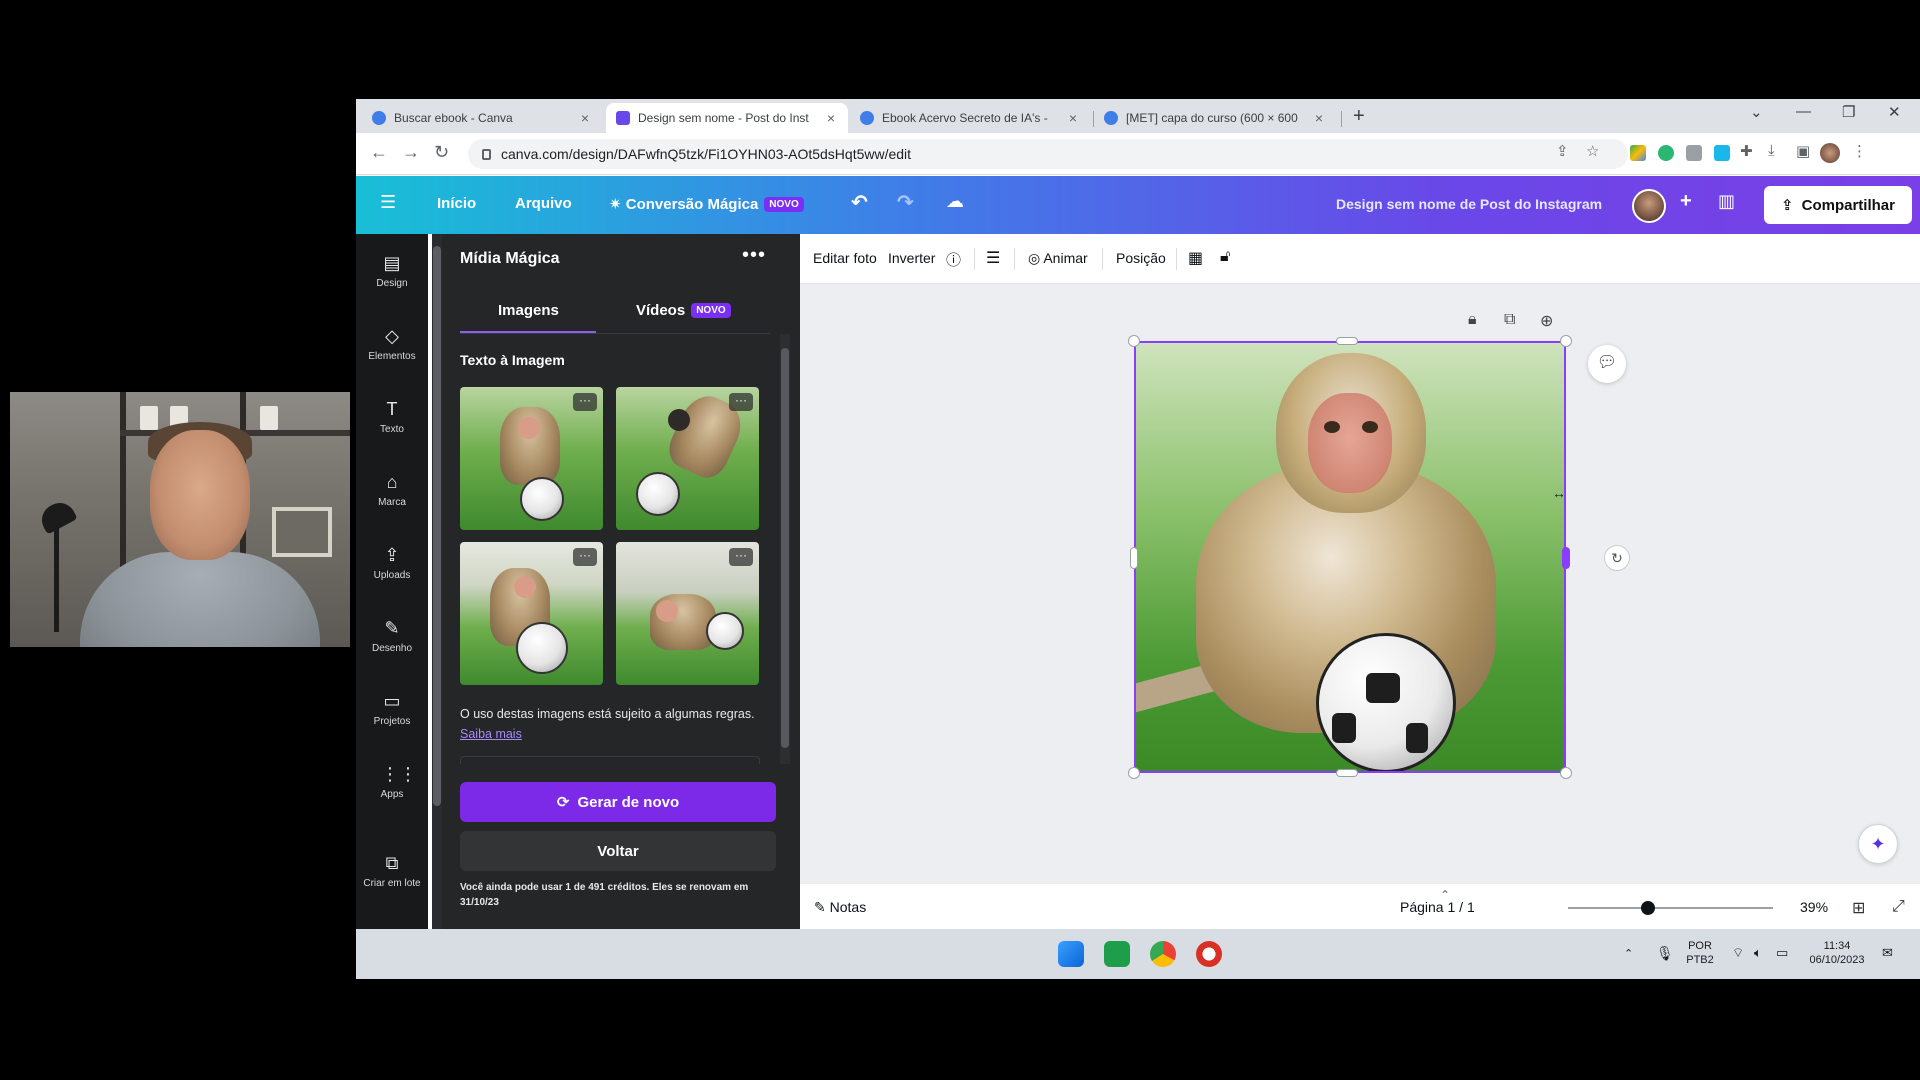 Image resolution: width=1920 pixels, height=1080 pixels. Describe the element at coordinates (1887, 953) in the screenshot. I see `notifications-icon: ✉` at that location.